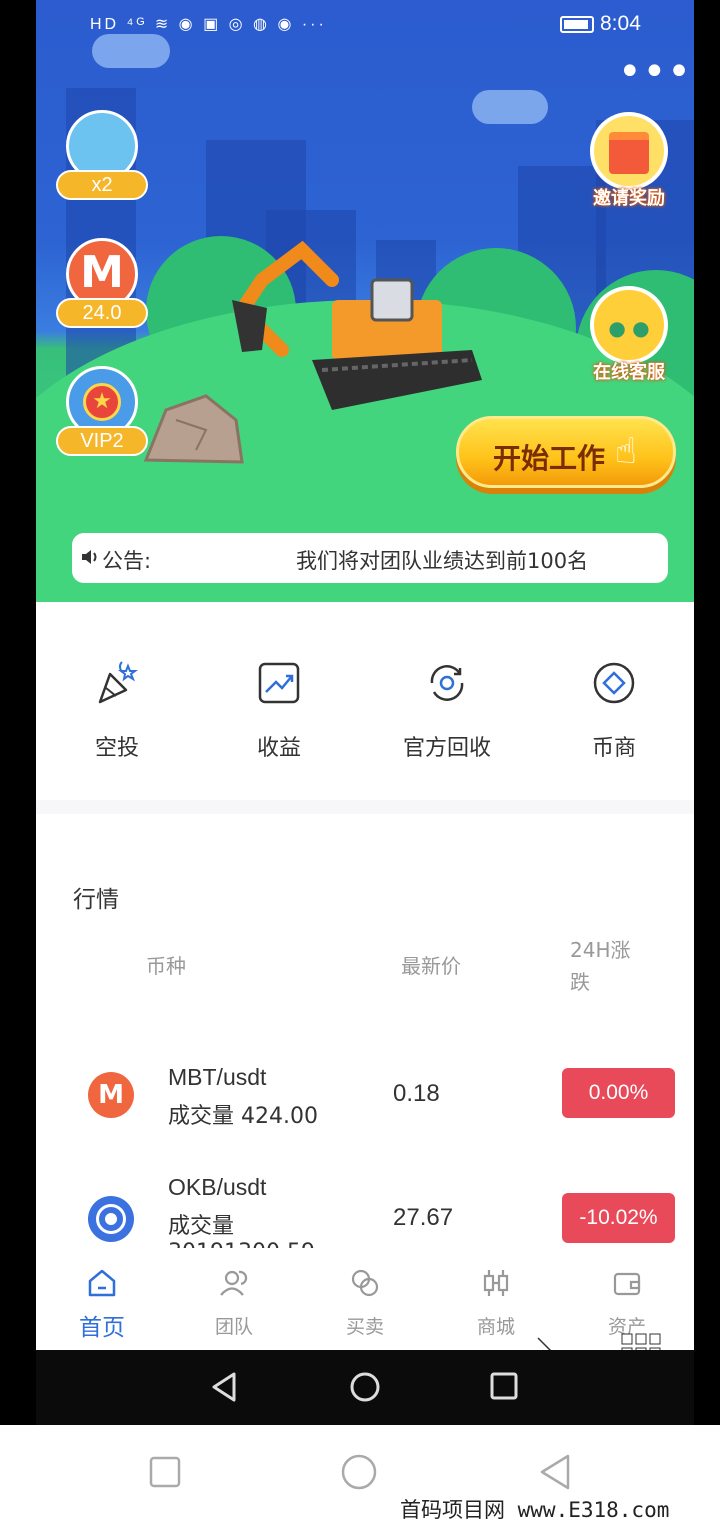 The image size is (720, 1520). I want to click on market-row: M MBT/usdt 成交量 424.00 0.18 0.00%, so click(365, 1108).